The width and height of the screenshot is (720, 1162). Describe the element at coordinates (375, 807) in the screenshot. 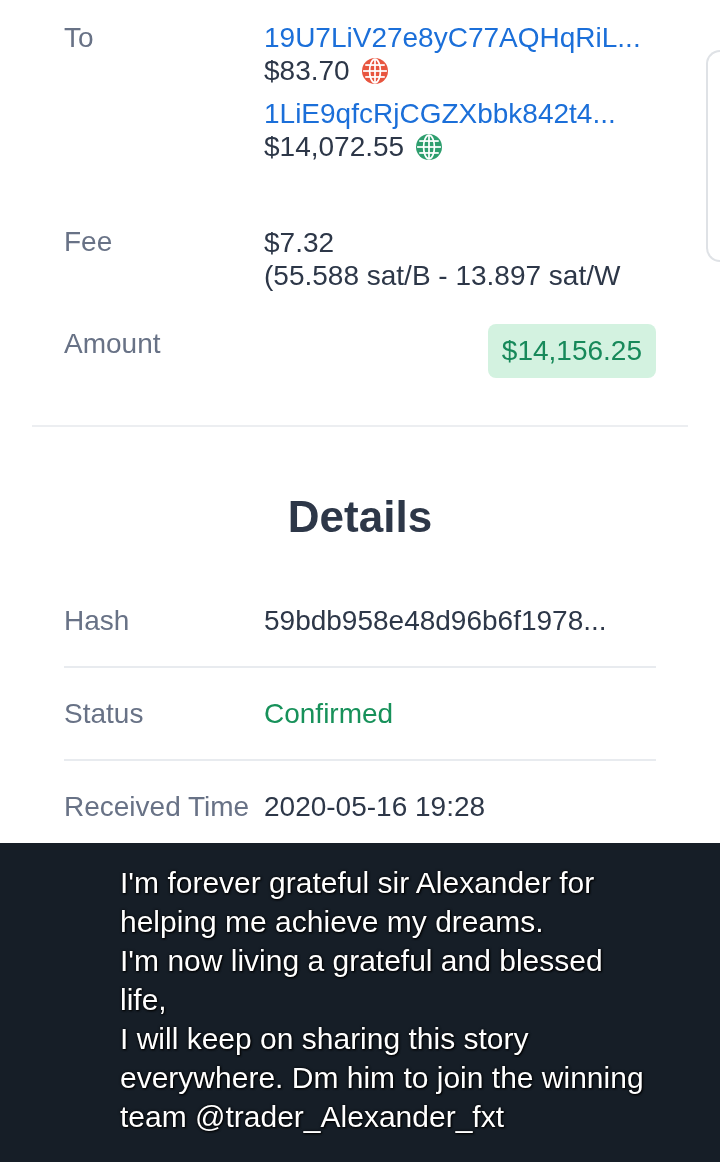

I see `detail-value: 2020-05-16 19:28` at that location.